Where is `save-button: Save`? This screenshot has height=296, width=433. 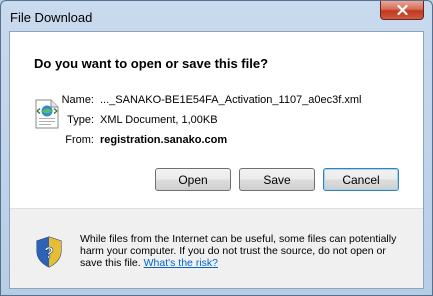
save-button: Save is located at coordinates (277, 179).